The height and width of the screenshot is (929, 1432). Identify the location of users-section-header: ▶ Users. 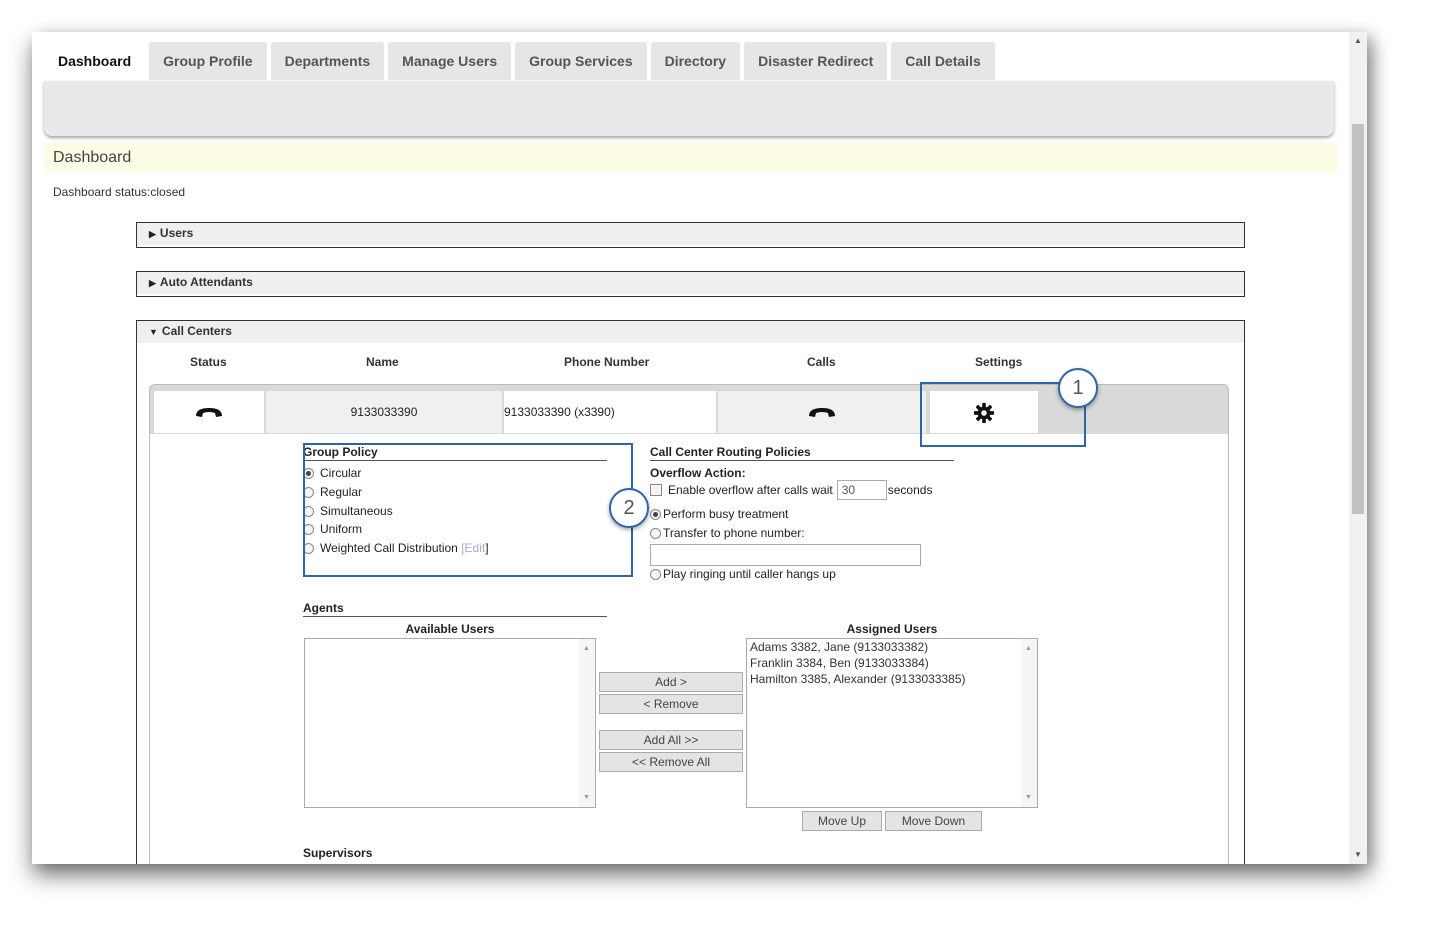
(690, 234).